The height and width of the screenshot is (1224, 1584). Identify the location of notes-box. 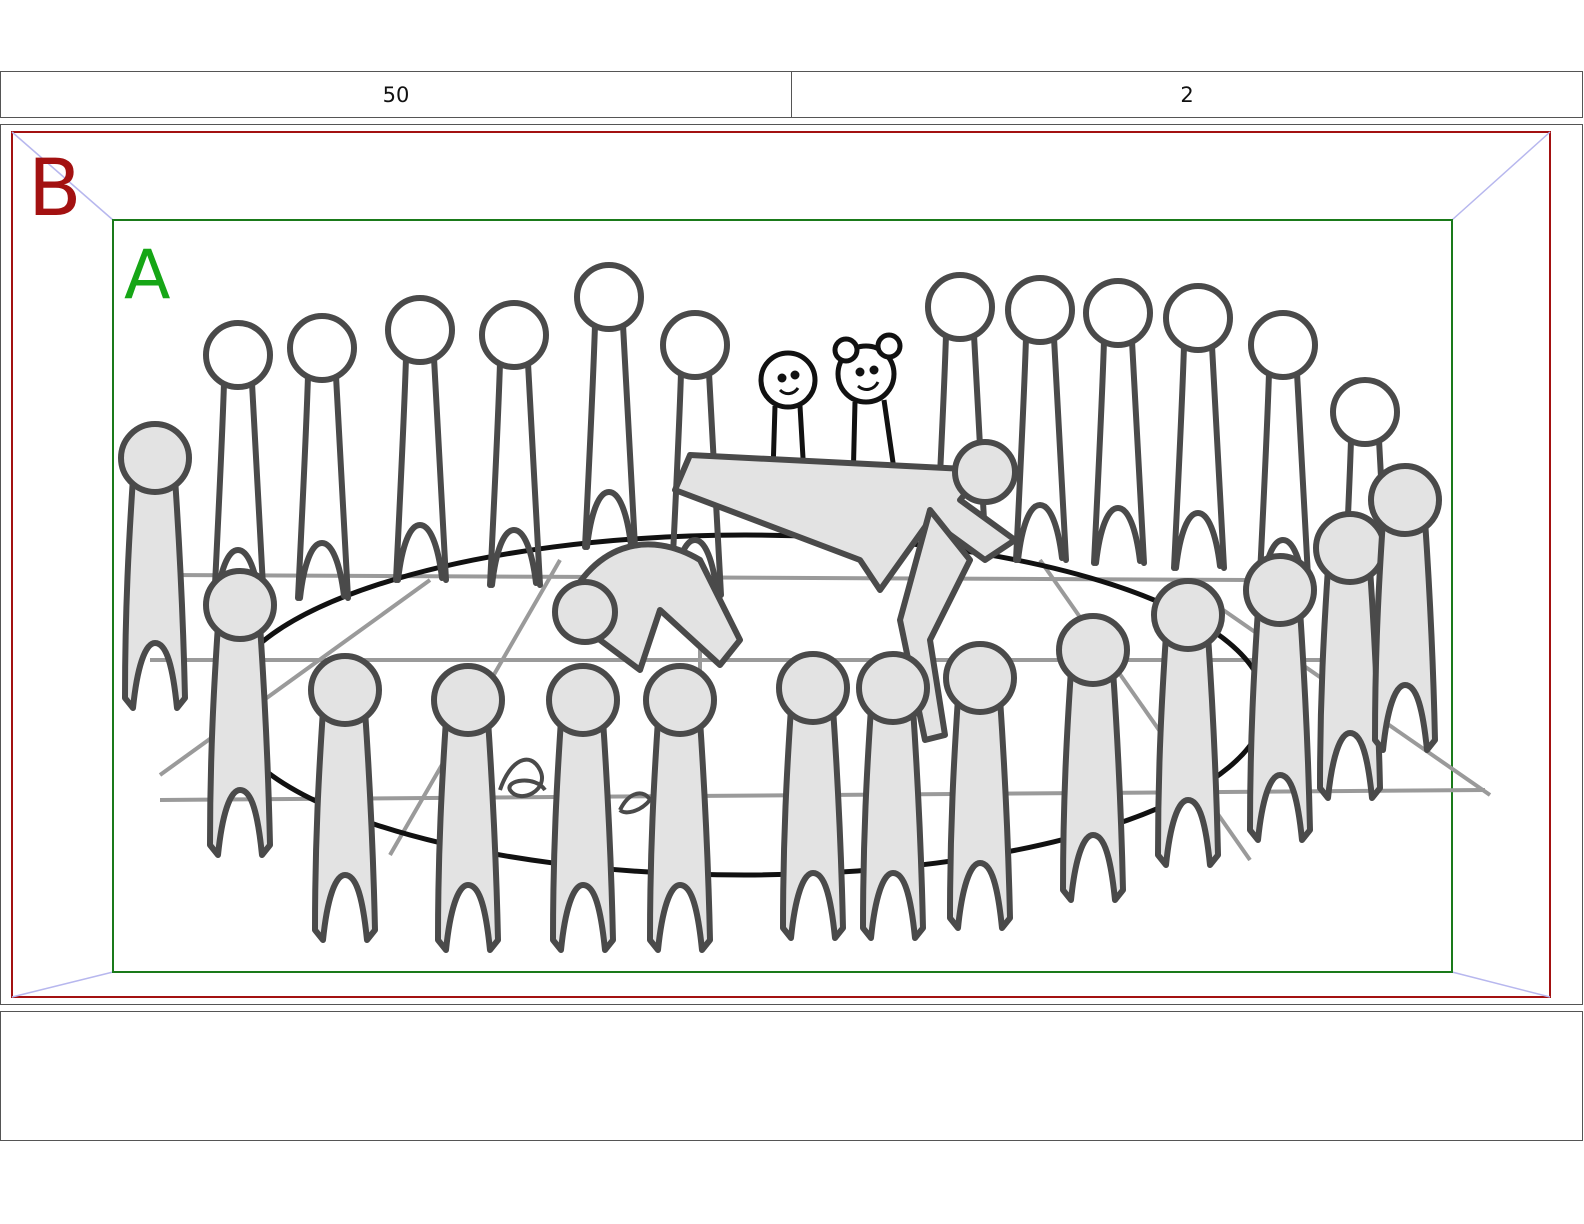
(791, 1076).